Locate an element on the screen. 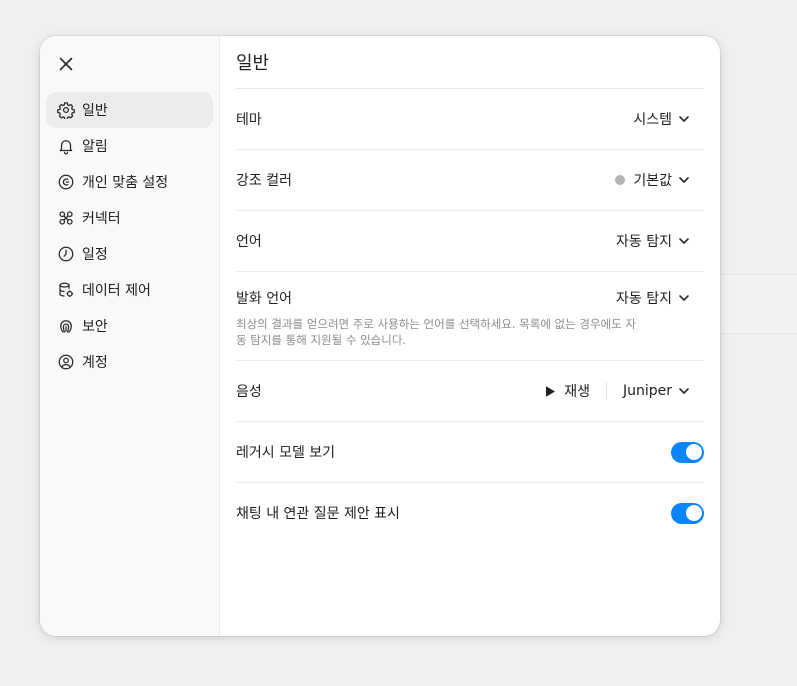 This screenshot has height=686, width=797. security-icon is located at coordinates (66, 326).